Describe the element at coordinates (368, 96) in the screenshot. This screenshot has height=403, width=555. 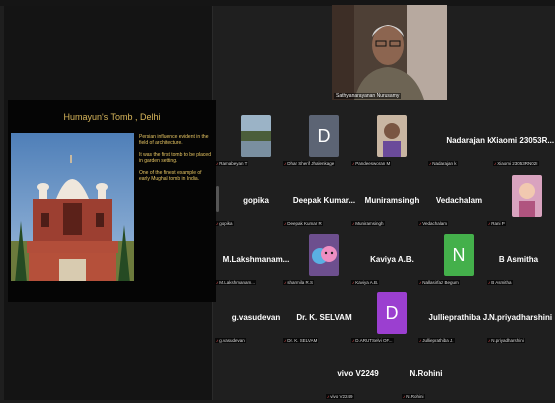
I see `speaker-name-label: Sathyanarayanan Nurusamy` at that location.